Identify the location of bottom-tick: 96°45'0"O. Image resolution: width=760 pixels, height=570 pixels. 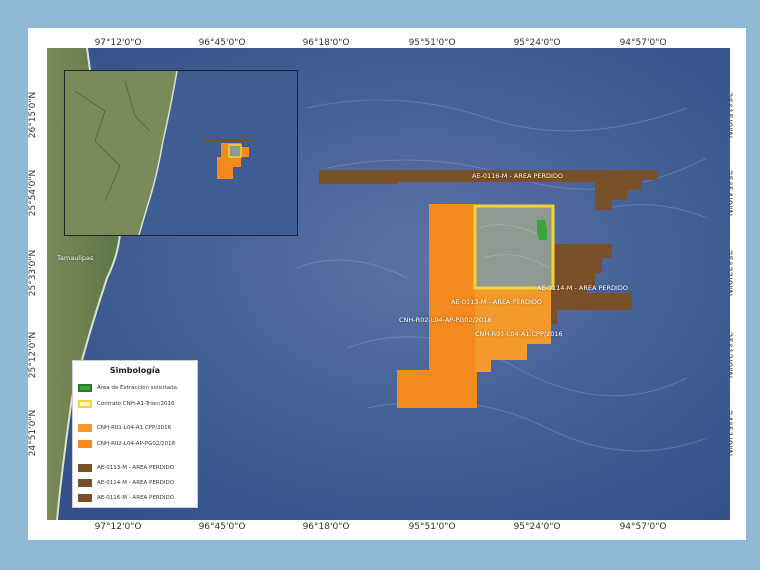
(222, 527).